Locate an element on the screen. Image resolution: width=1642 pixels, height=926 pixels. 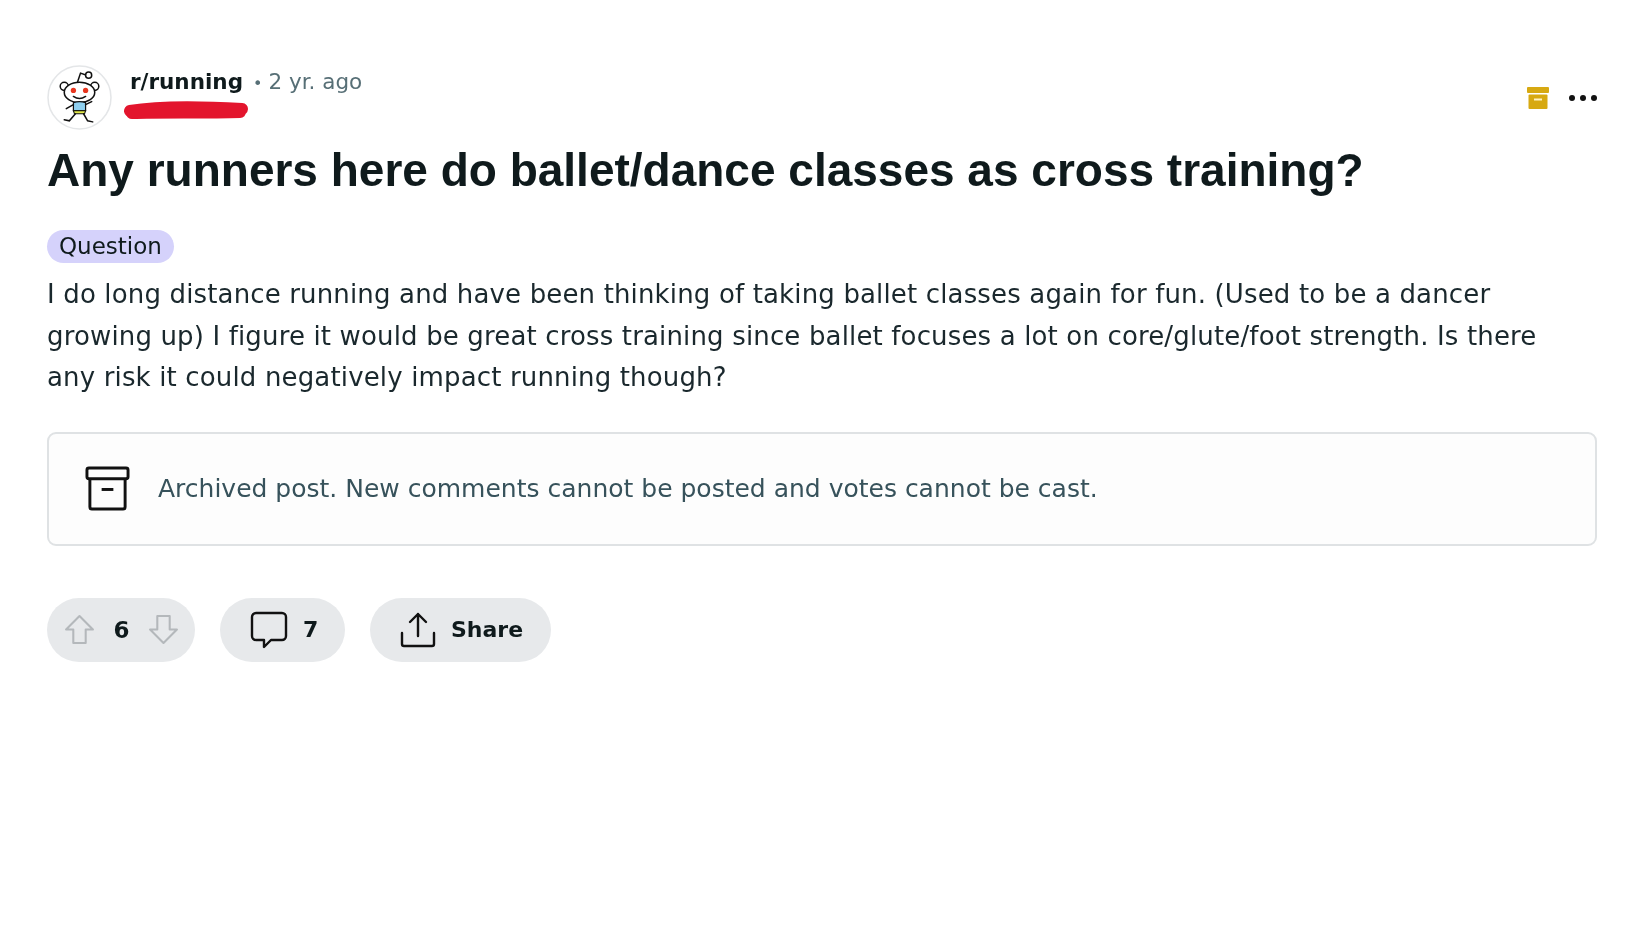
post-title: Any runners here do ballet/dance classes as cross training? is located at coordinates (706, 170).